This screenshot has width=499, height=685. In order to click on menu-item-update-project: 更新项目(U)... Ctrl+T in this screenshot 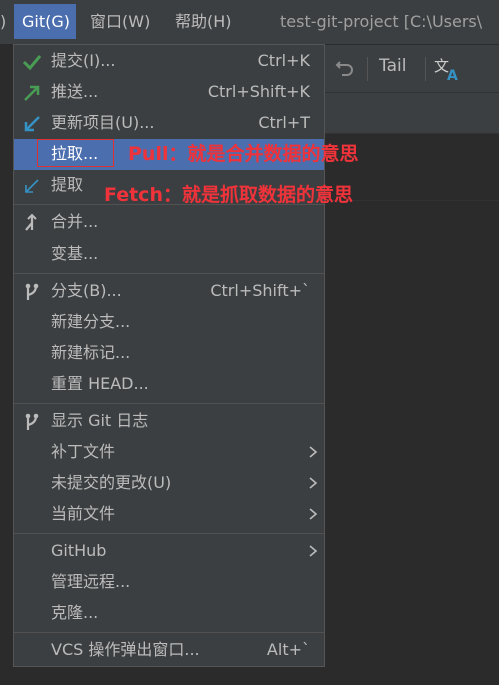, I will do `click(169, 123)`.